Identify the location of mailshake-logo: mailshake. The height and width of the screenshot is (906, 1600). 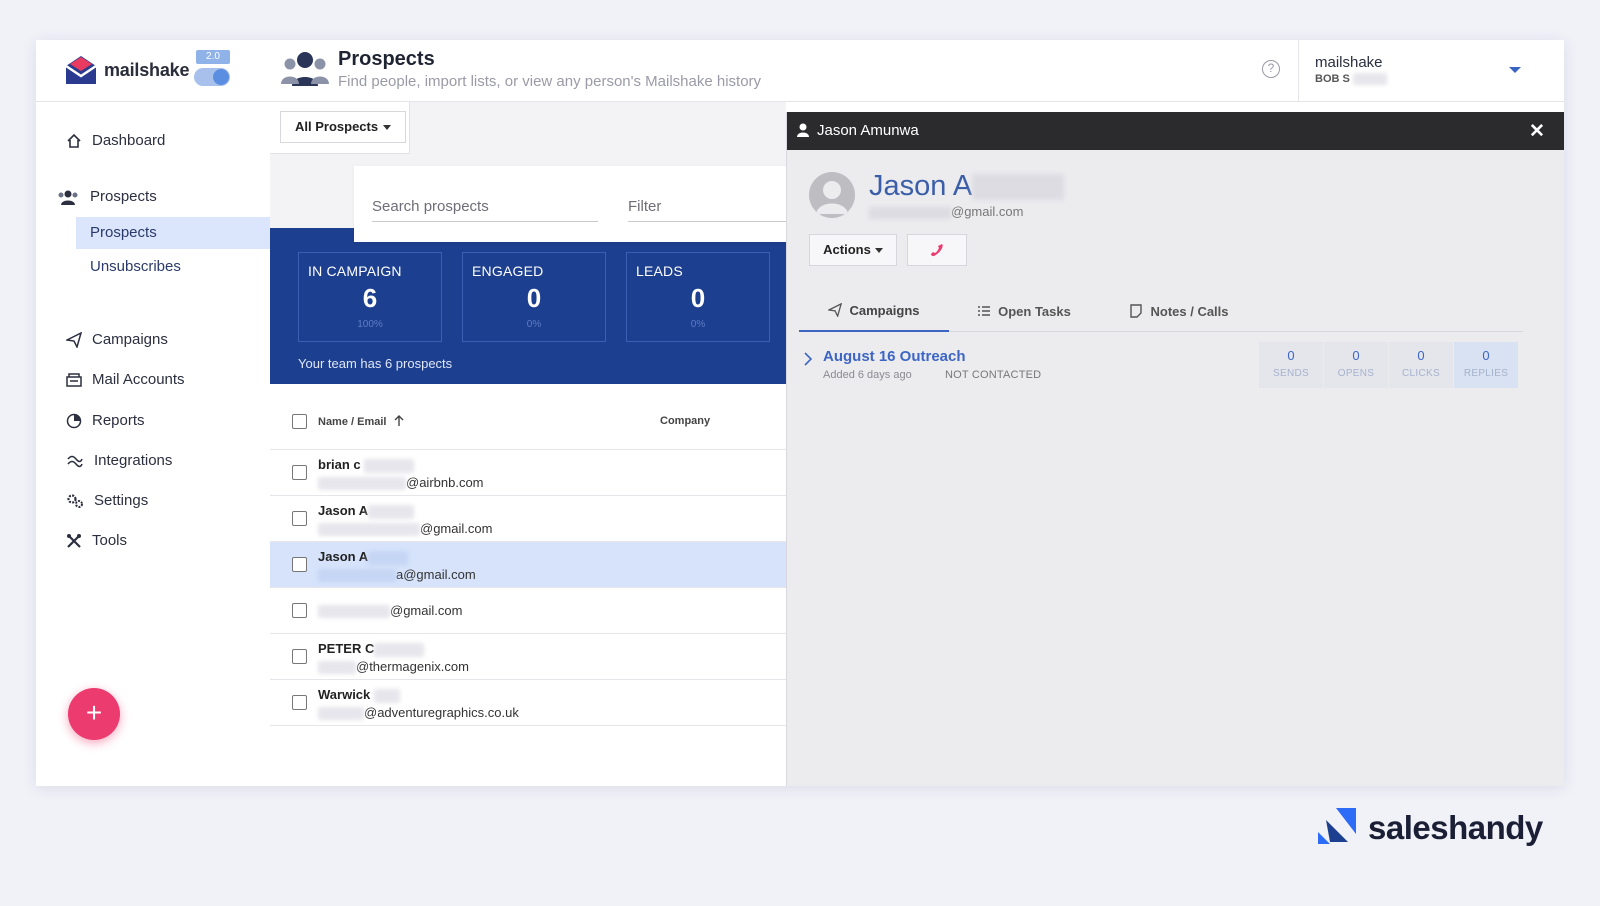
(126, 70).